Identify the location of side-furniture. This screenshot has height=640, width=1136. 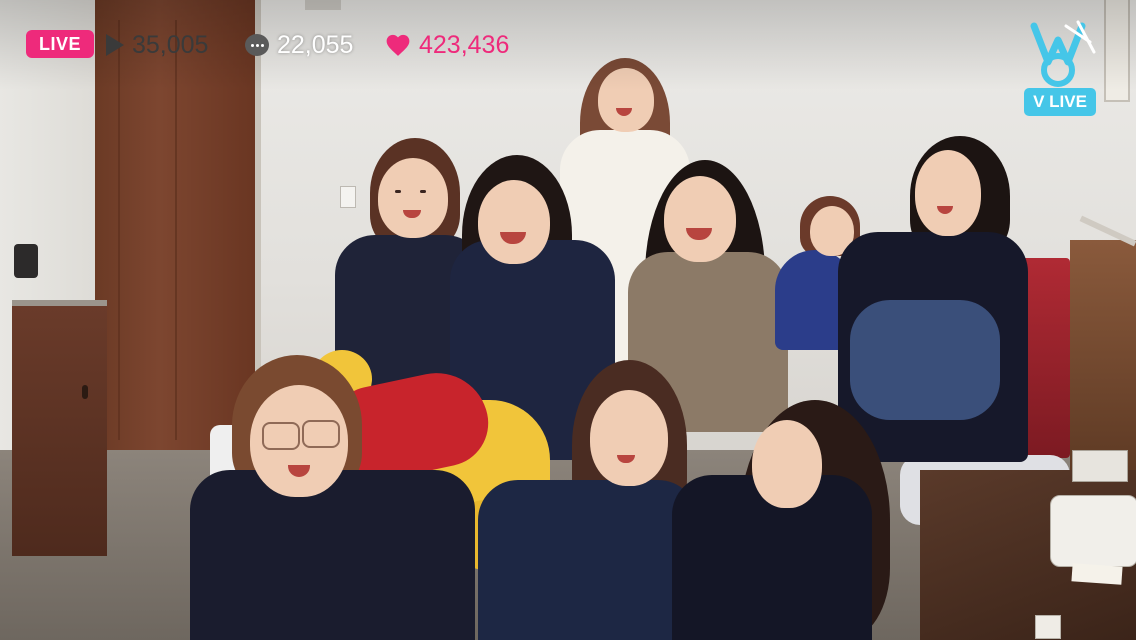
(1103, 355).